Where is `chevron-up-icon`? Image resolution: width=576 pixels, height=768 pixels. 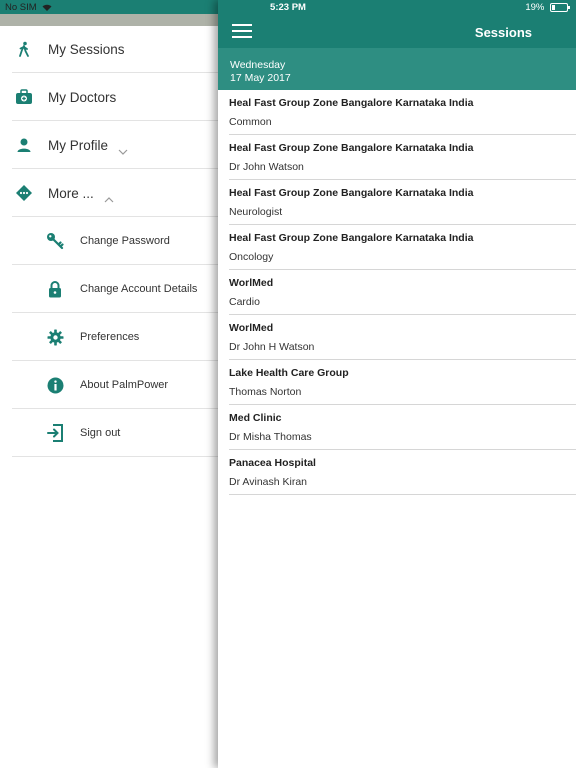 chevron-up-icon is located at coordinates (109, 196).